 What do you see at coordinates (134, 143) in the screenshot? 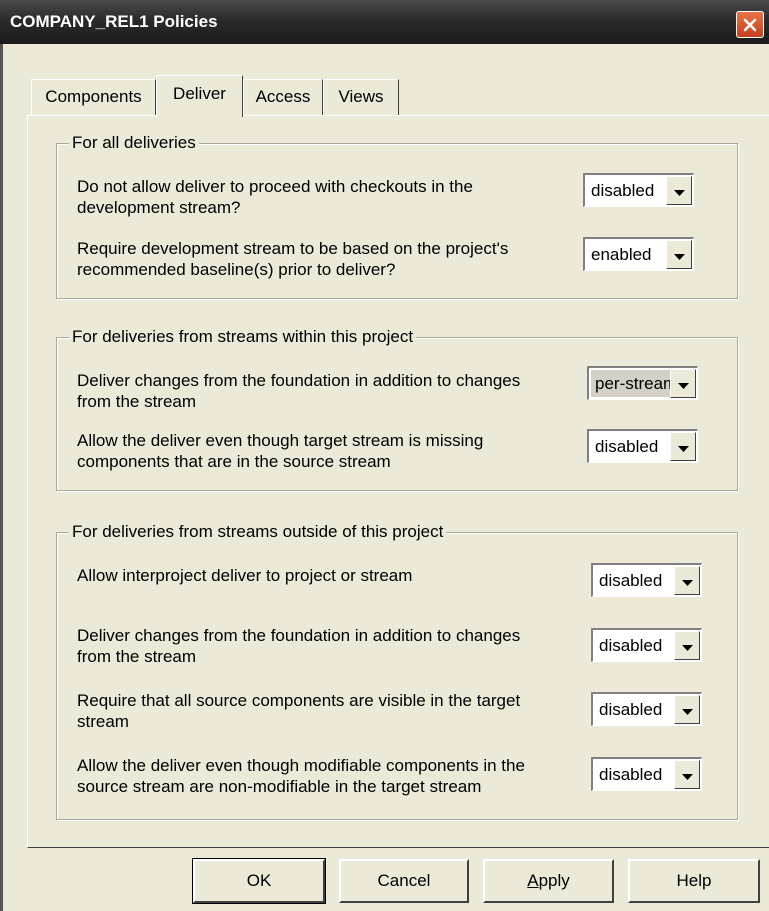
I see `group-title: For all deliveries` at bounding box center [134, 143].